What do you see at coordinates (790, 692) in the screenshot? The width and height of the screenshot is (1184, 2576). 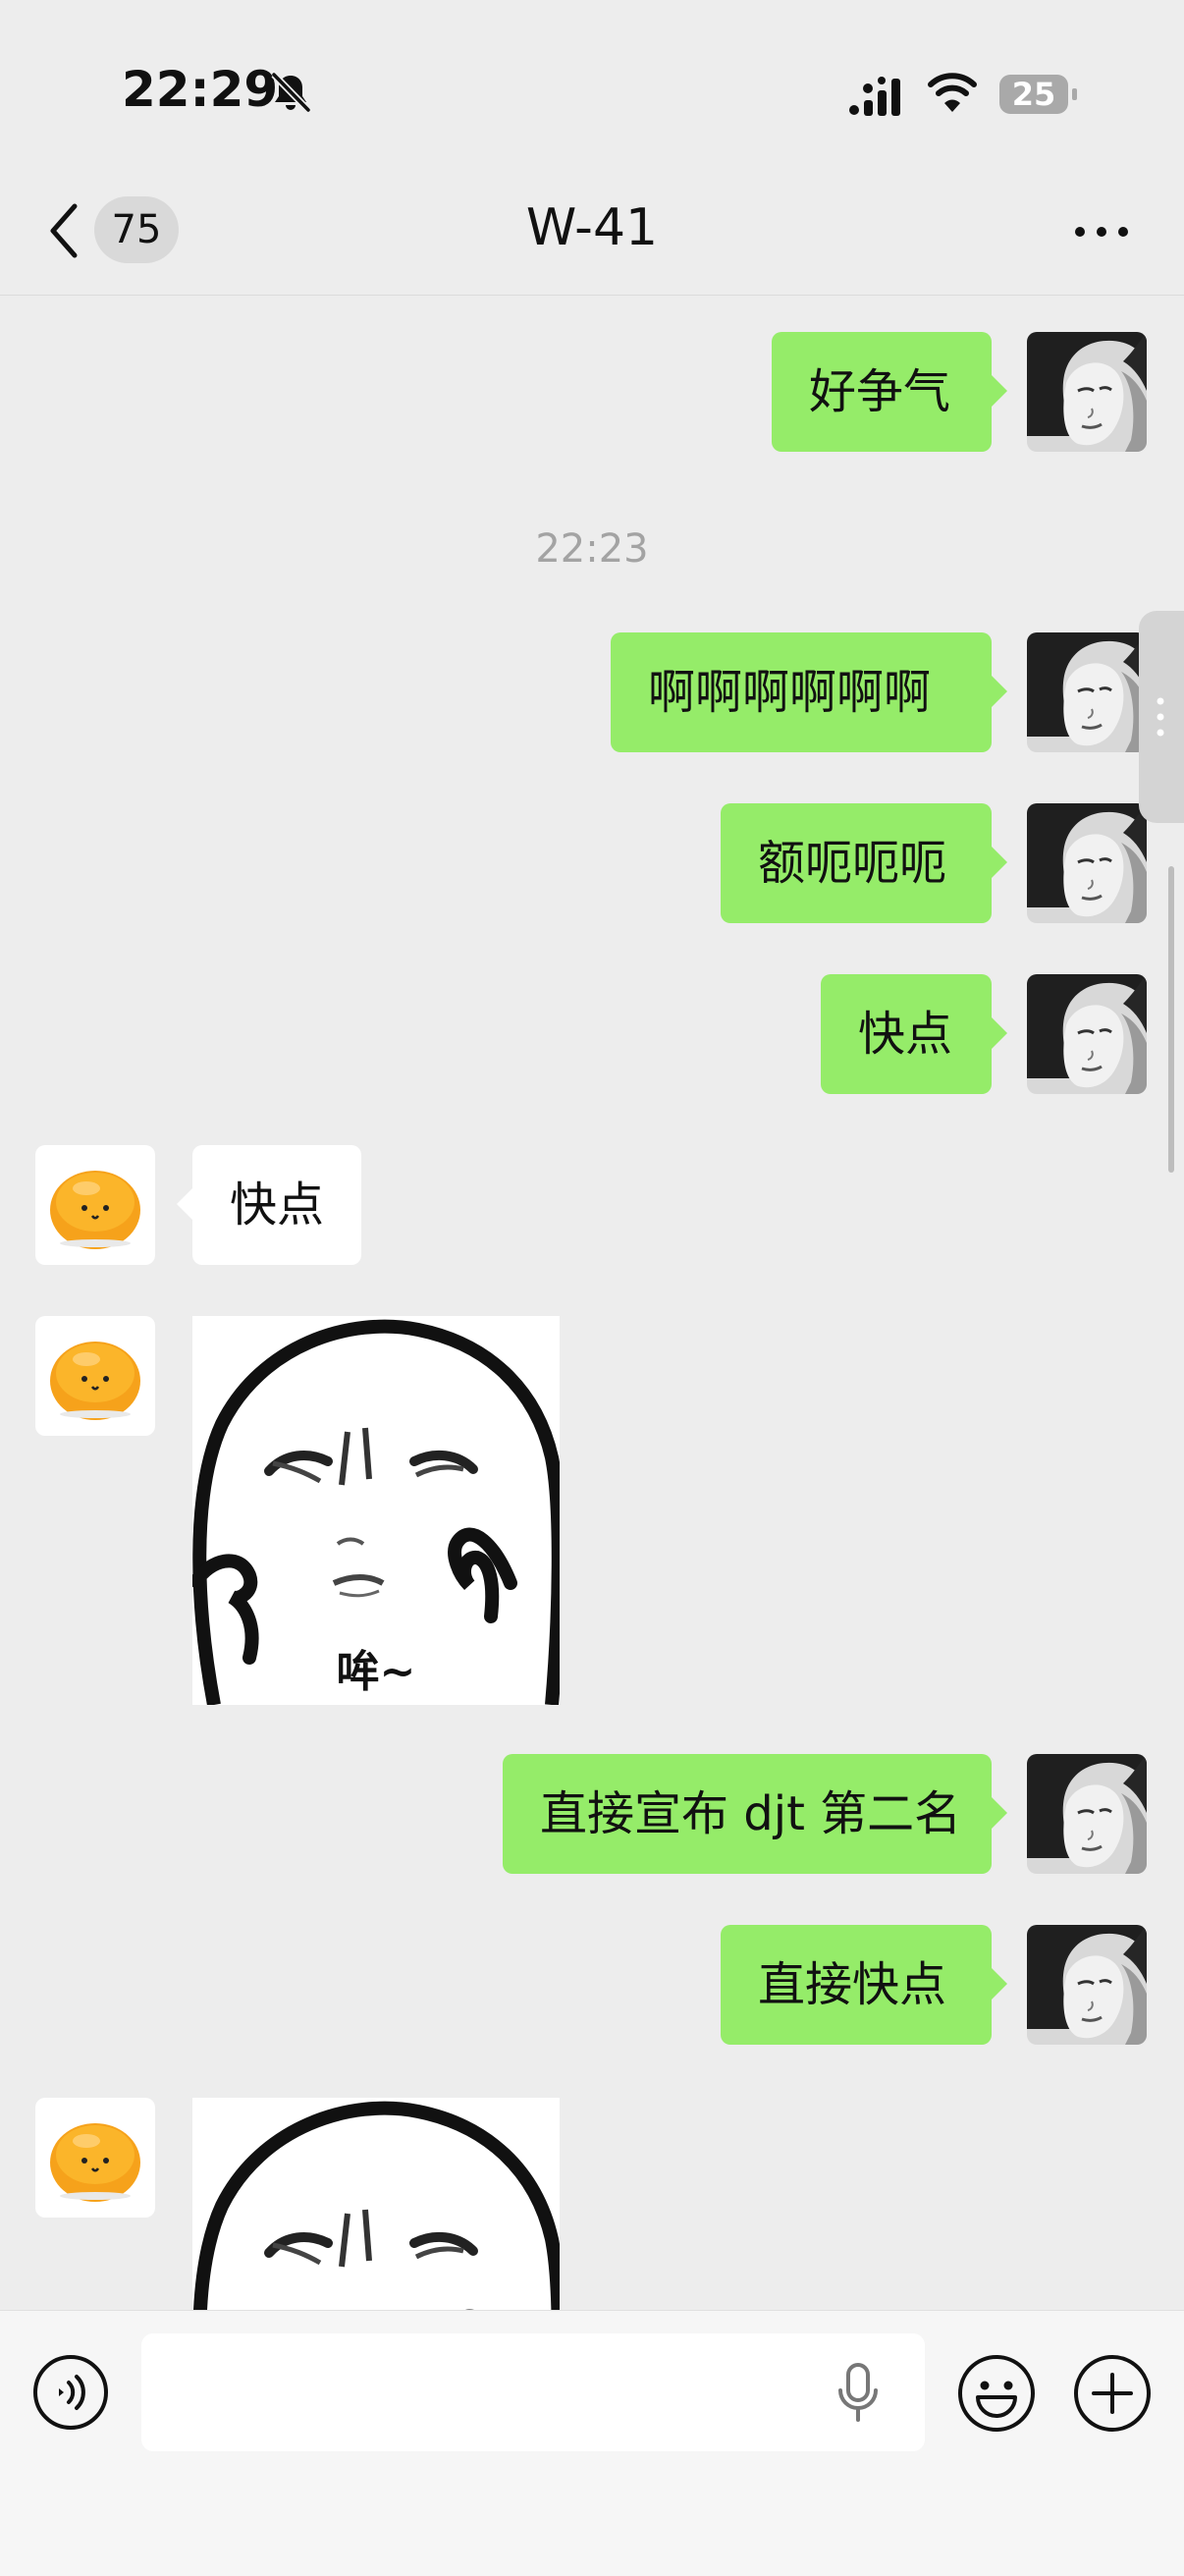 I see `message-text: 啊啊啊啊啊啊` at bounding box center [790, 692].